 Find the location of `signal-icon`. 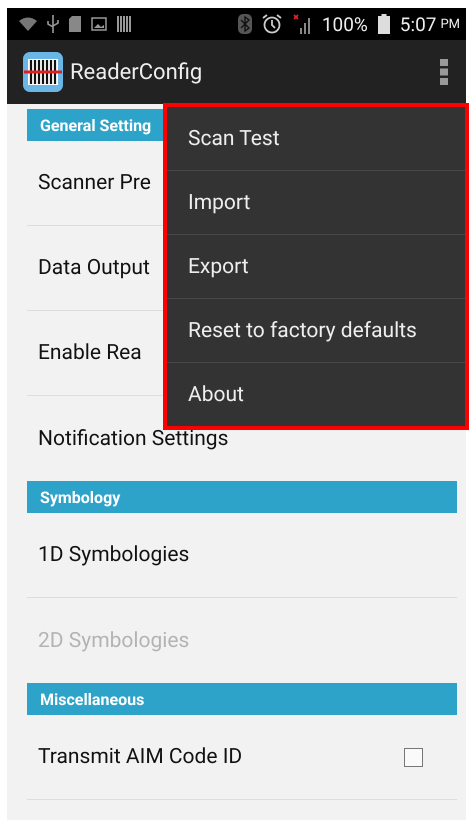

signal-icon is located at coordinates (302, 24).